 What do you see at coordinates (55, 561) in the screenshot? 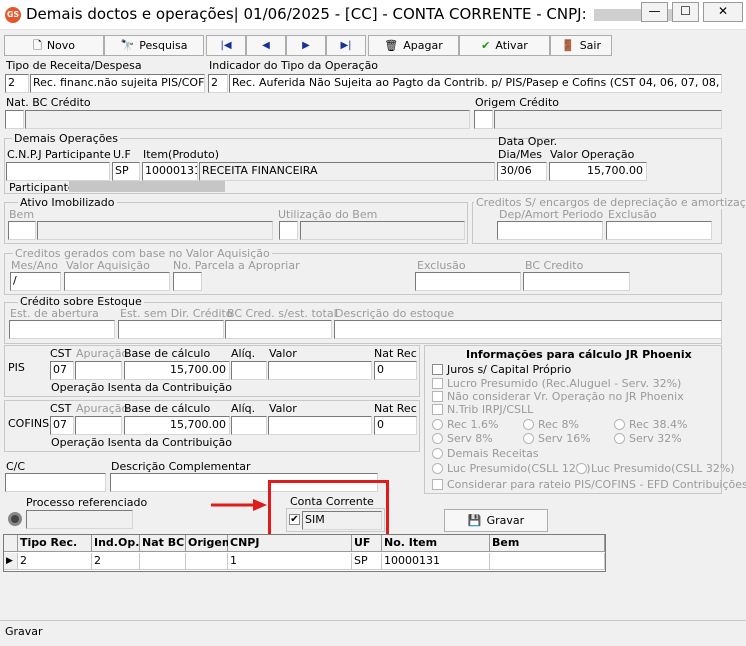
I see `grid-cell-tipo-rec: 2` at bounding box center [55, 561].